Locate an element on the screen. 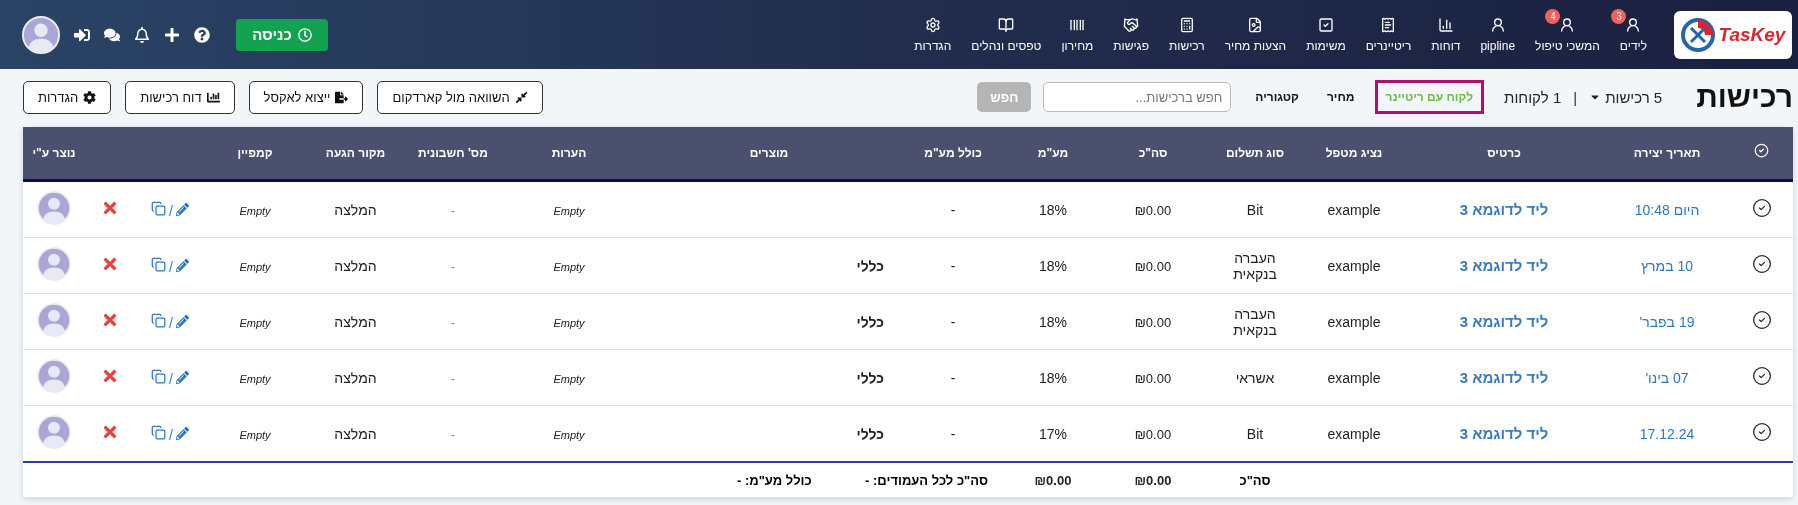  date-text: 10 במרץ is located at coordinates (1667, 265).